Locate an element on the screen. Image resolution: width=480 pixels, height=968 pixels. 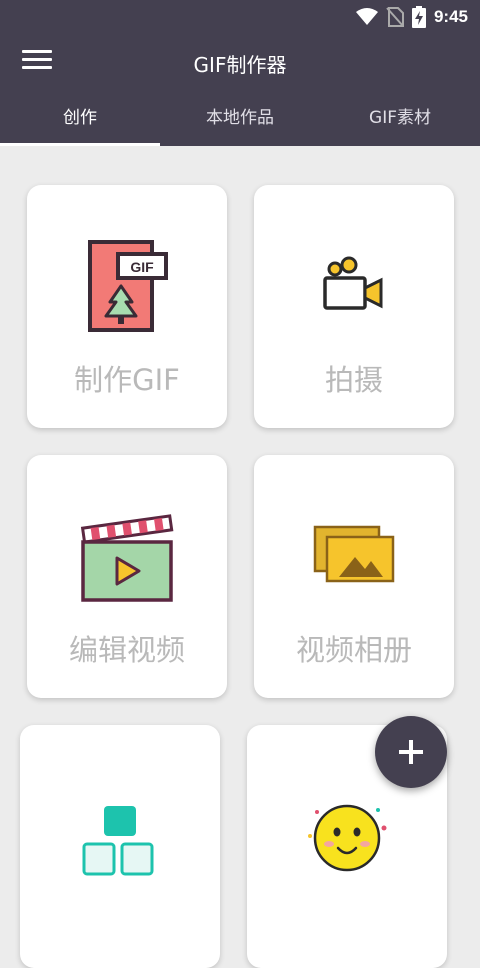
video-album-card: 视频相册 is located at coordinates (354, 576).